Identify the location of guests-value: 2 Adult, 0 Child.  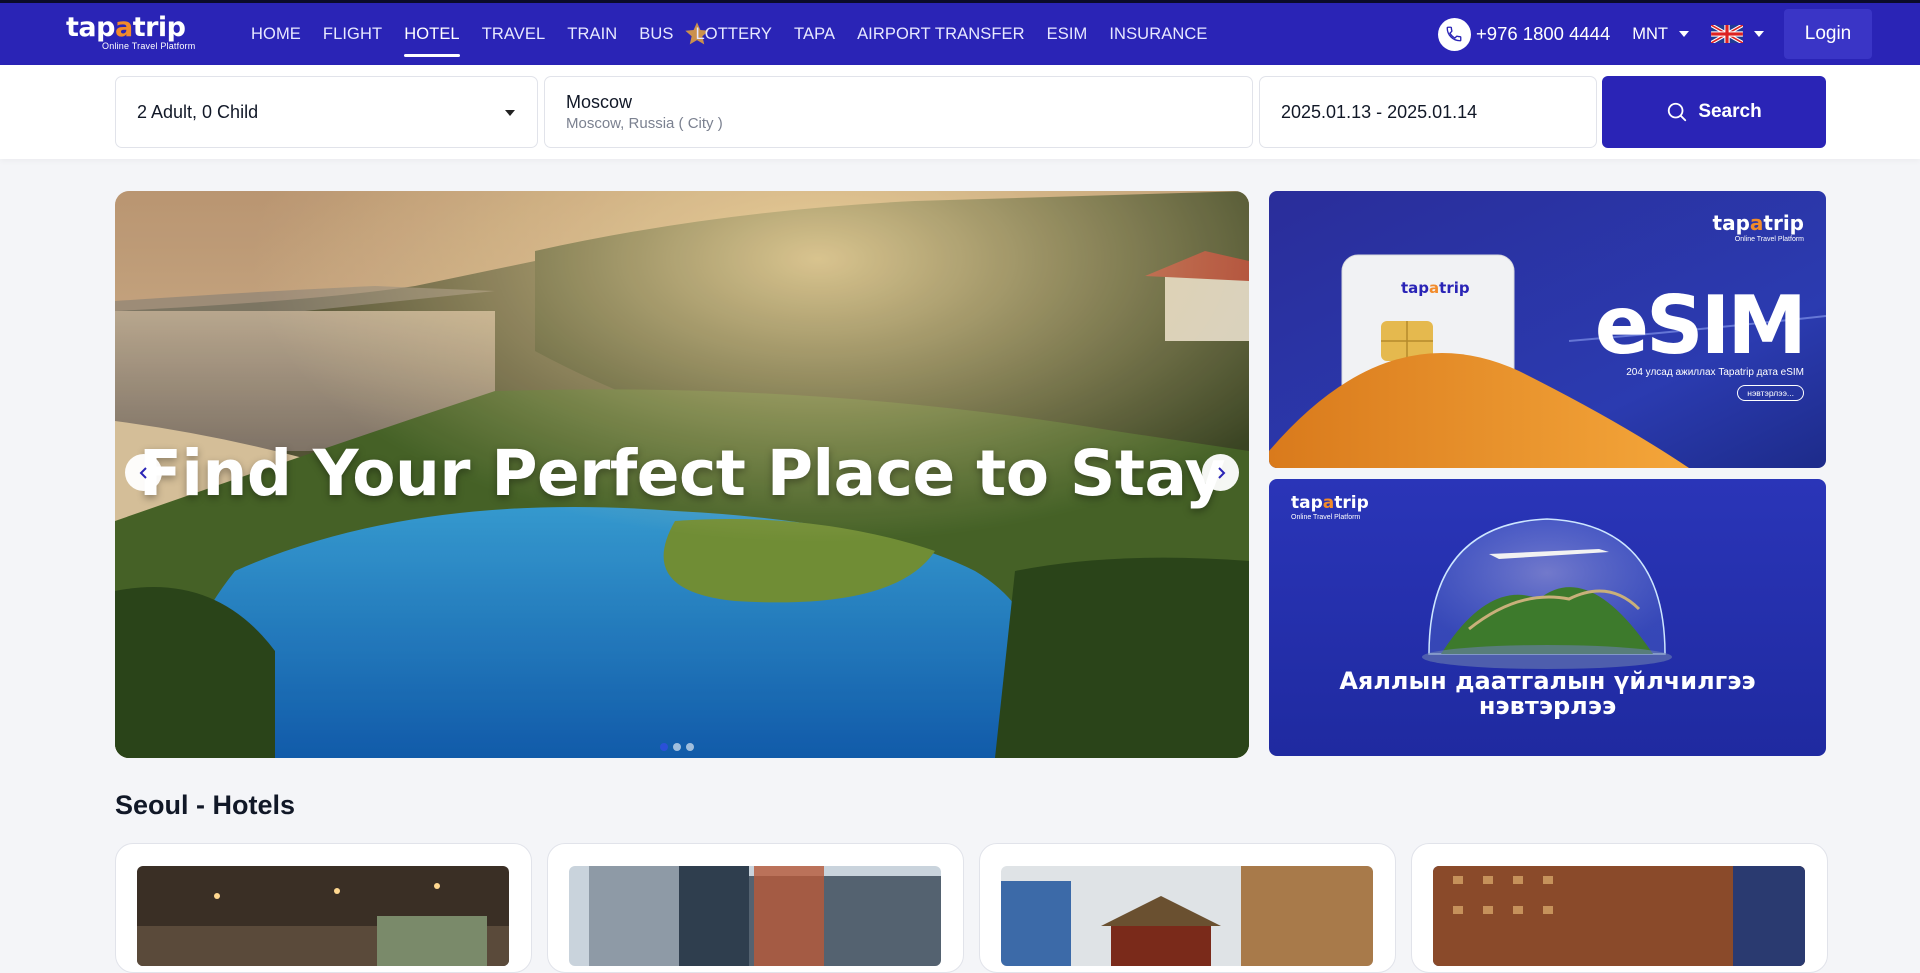
(198, 111).